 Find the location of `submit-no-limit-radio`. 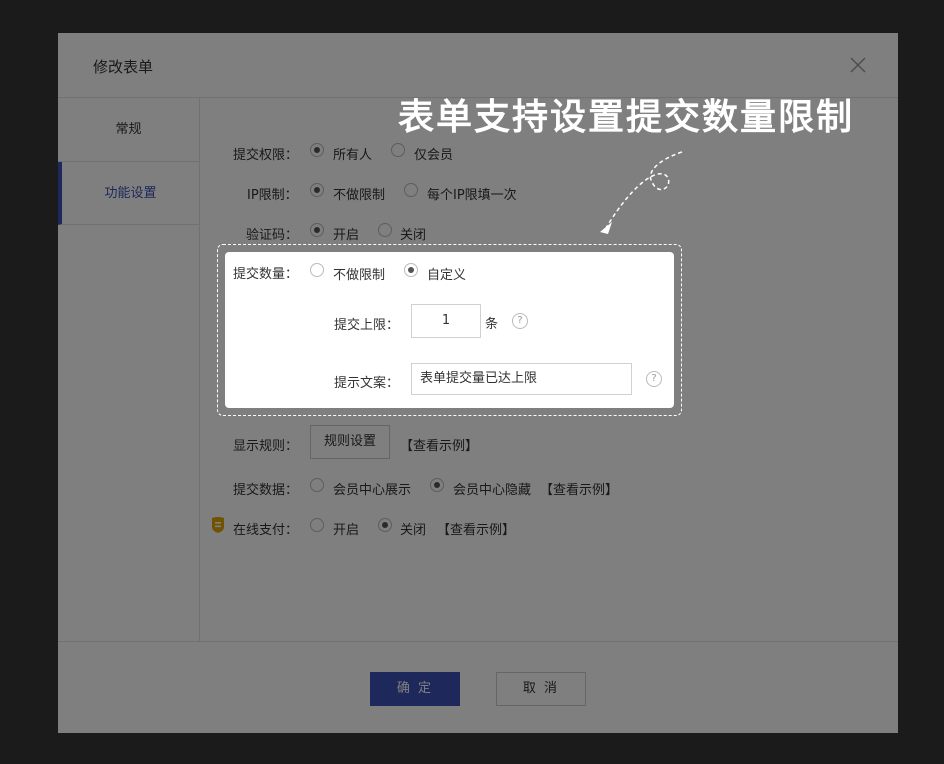

submit-no-limit-radio is located at coordinates (317, 270).